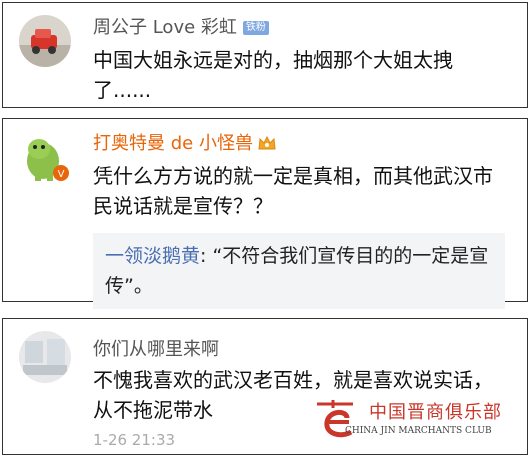 This screenshot has width=532, height=457. What do you see at coordinates (173, 143) in the screenshot?
I see `username-label: 打奥特曼 de 小怪兽` at bounding box center [173, 143].